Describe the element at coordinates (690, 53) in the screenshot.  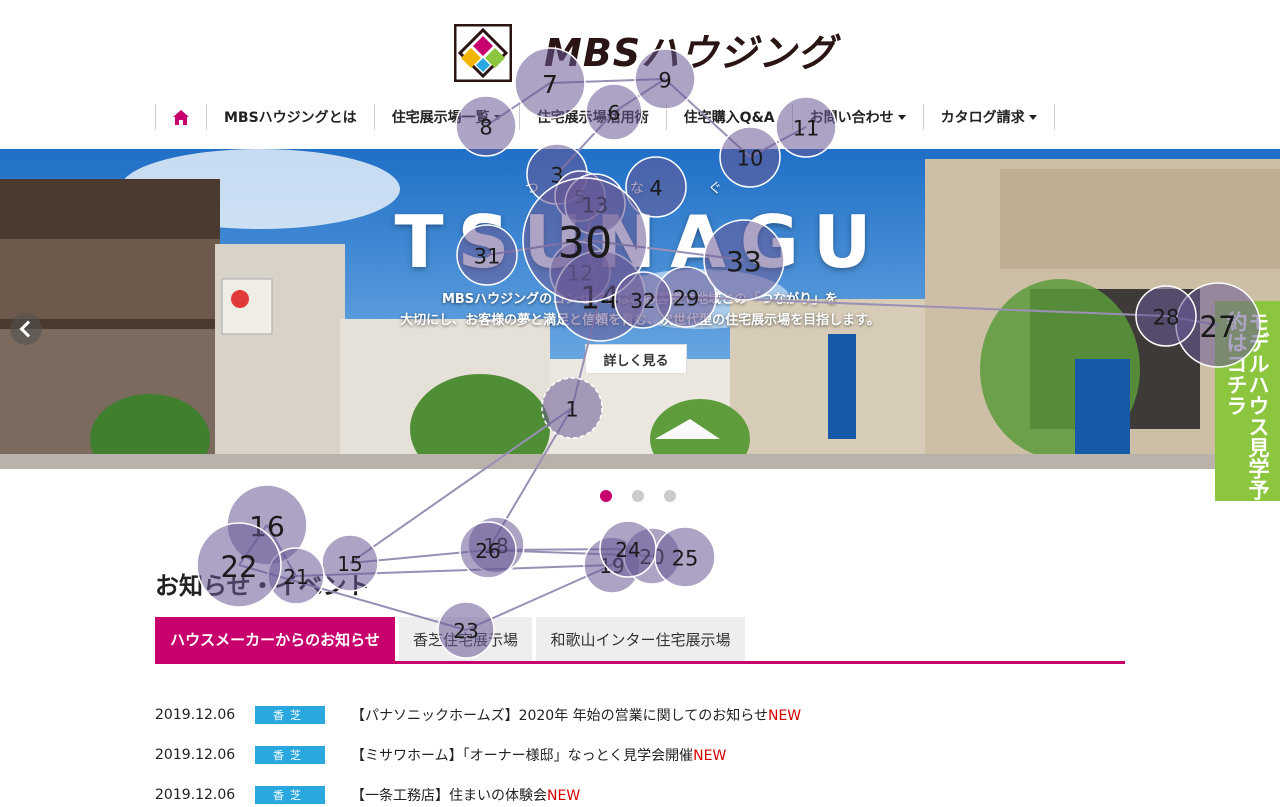
I see `logo-text: MBSハウジング` at that location.